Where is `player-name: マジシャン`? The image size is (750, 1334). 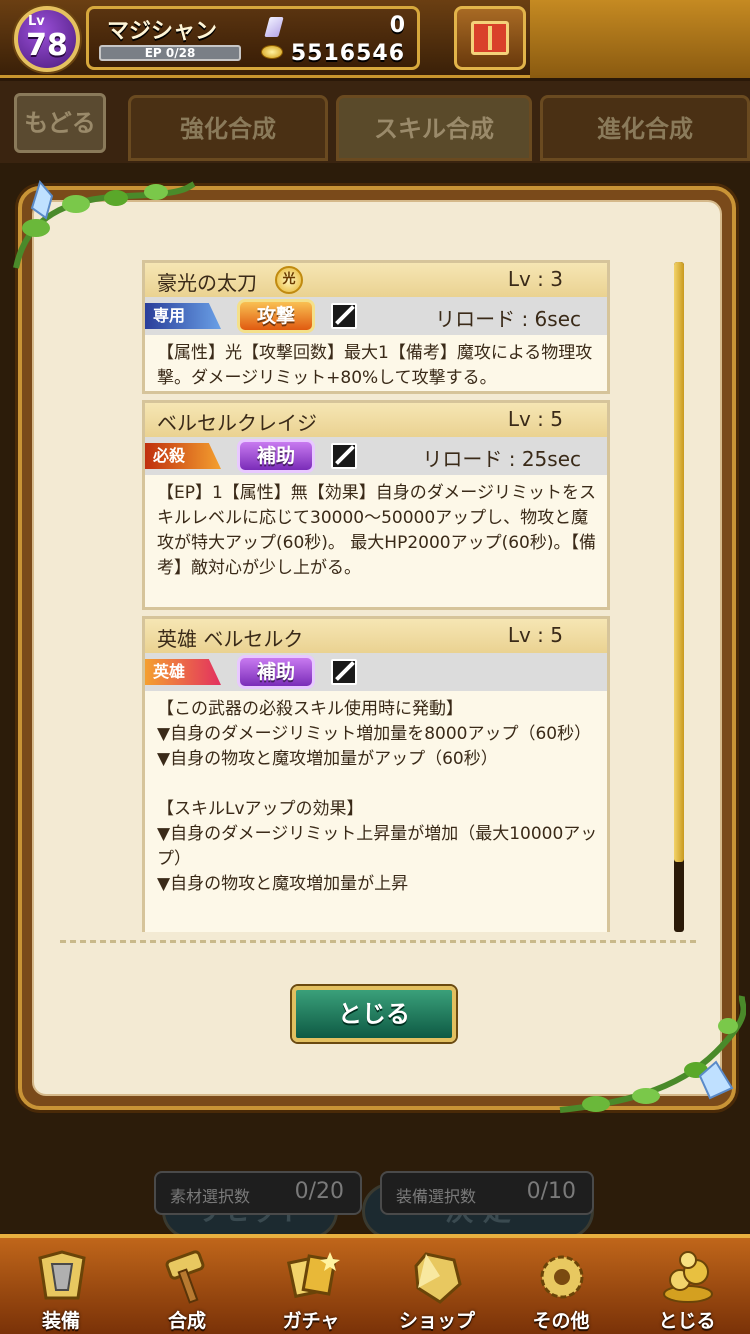
player-name: マジシャン is located at coordinates (162, 31).